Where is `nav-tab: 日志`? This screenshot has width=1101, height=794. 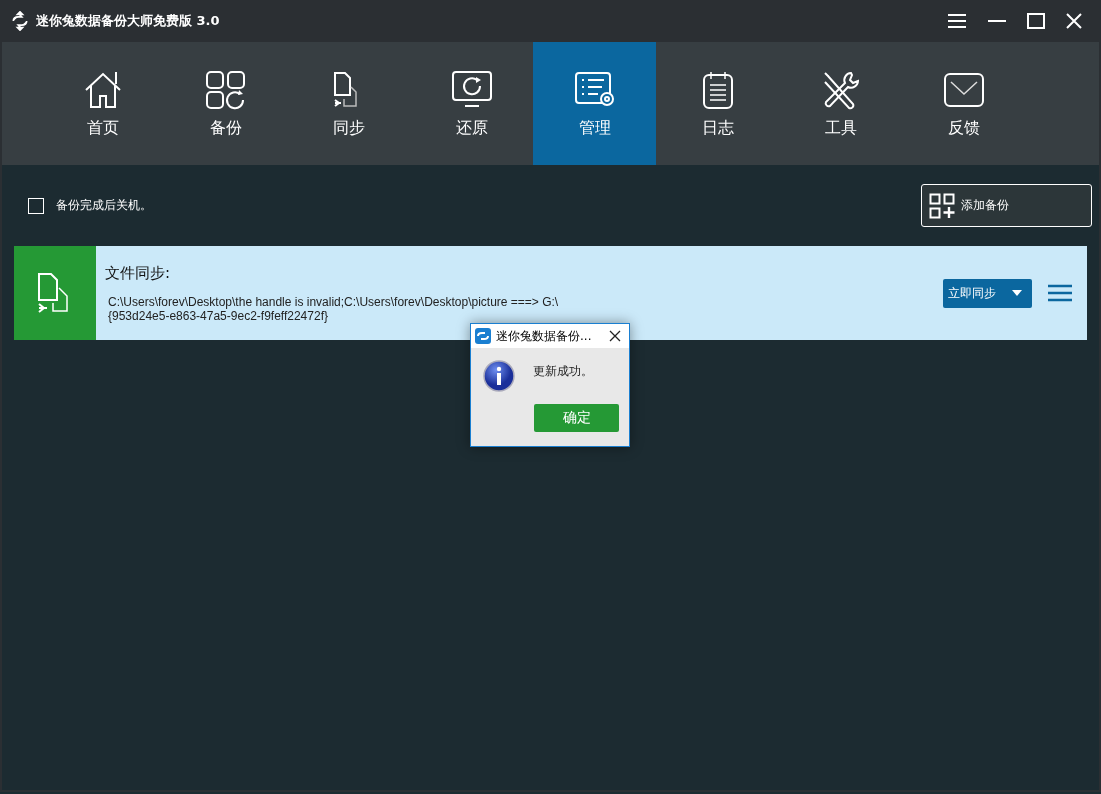
nav-tab: 日志 is located at coordinates (717, 103).